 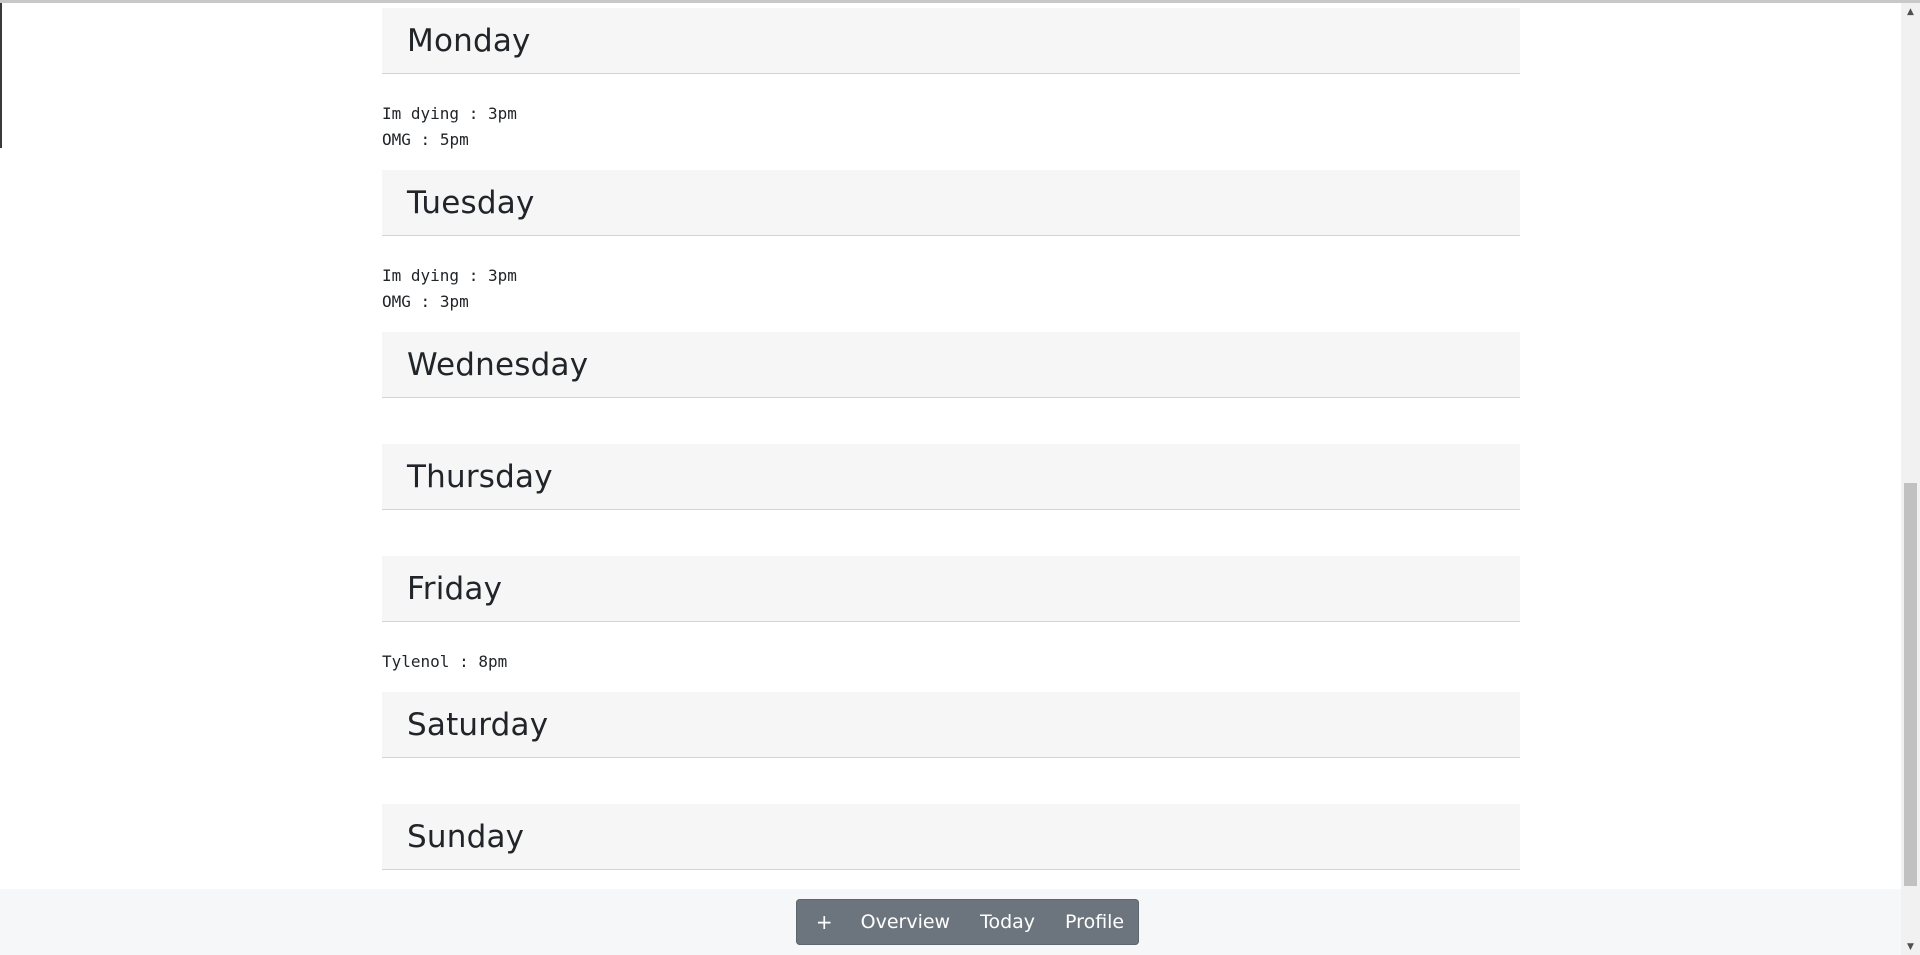 I want to click on day-section-wednesday: Wednesday, so click(x=951, y=388).